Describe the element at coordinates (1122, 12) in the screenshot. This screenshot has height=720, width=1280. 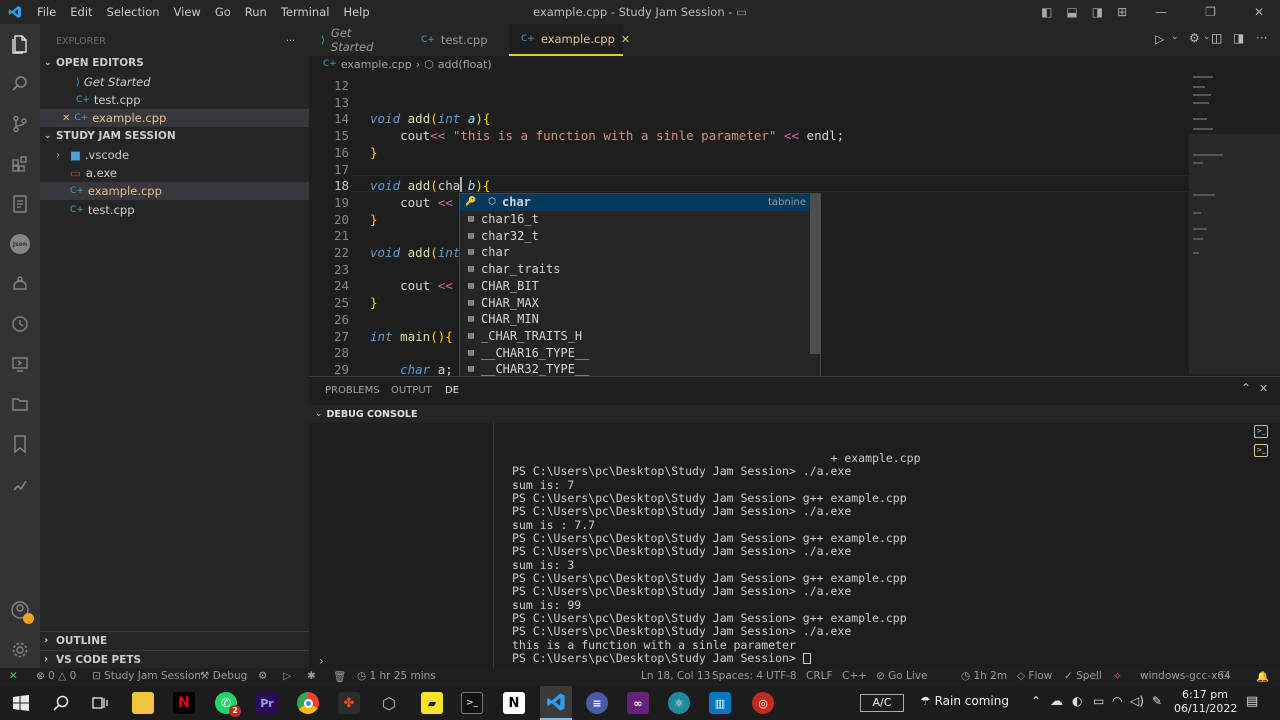
I see `customize-layout-icon: ⊞` at that location.